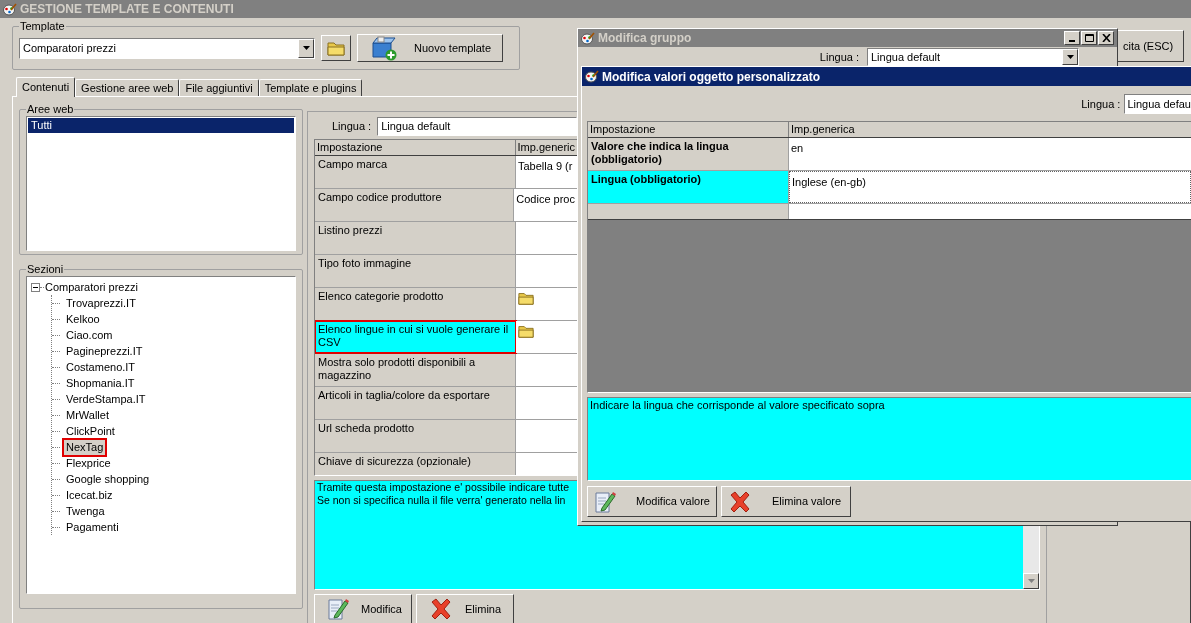 The image size is (1191, 623). I want to click on setting-value-cell: en, so click(990, 154).